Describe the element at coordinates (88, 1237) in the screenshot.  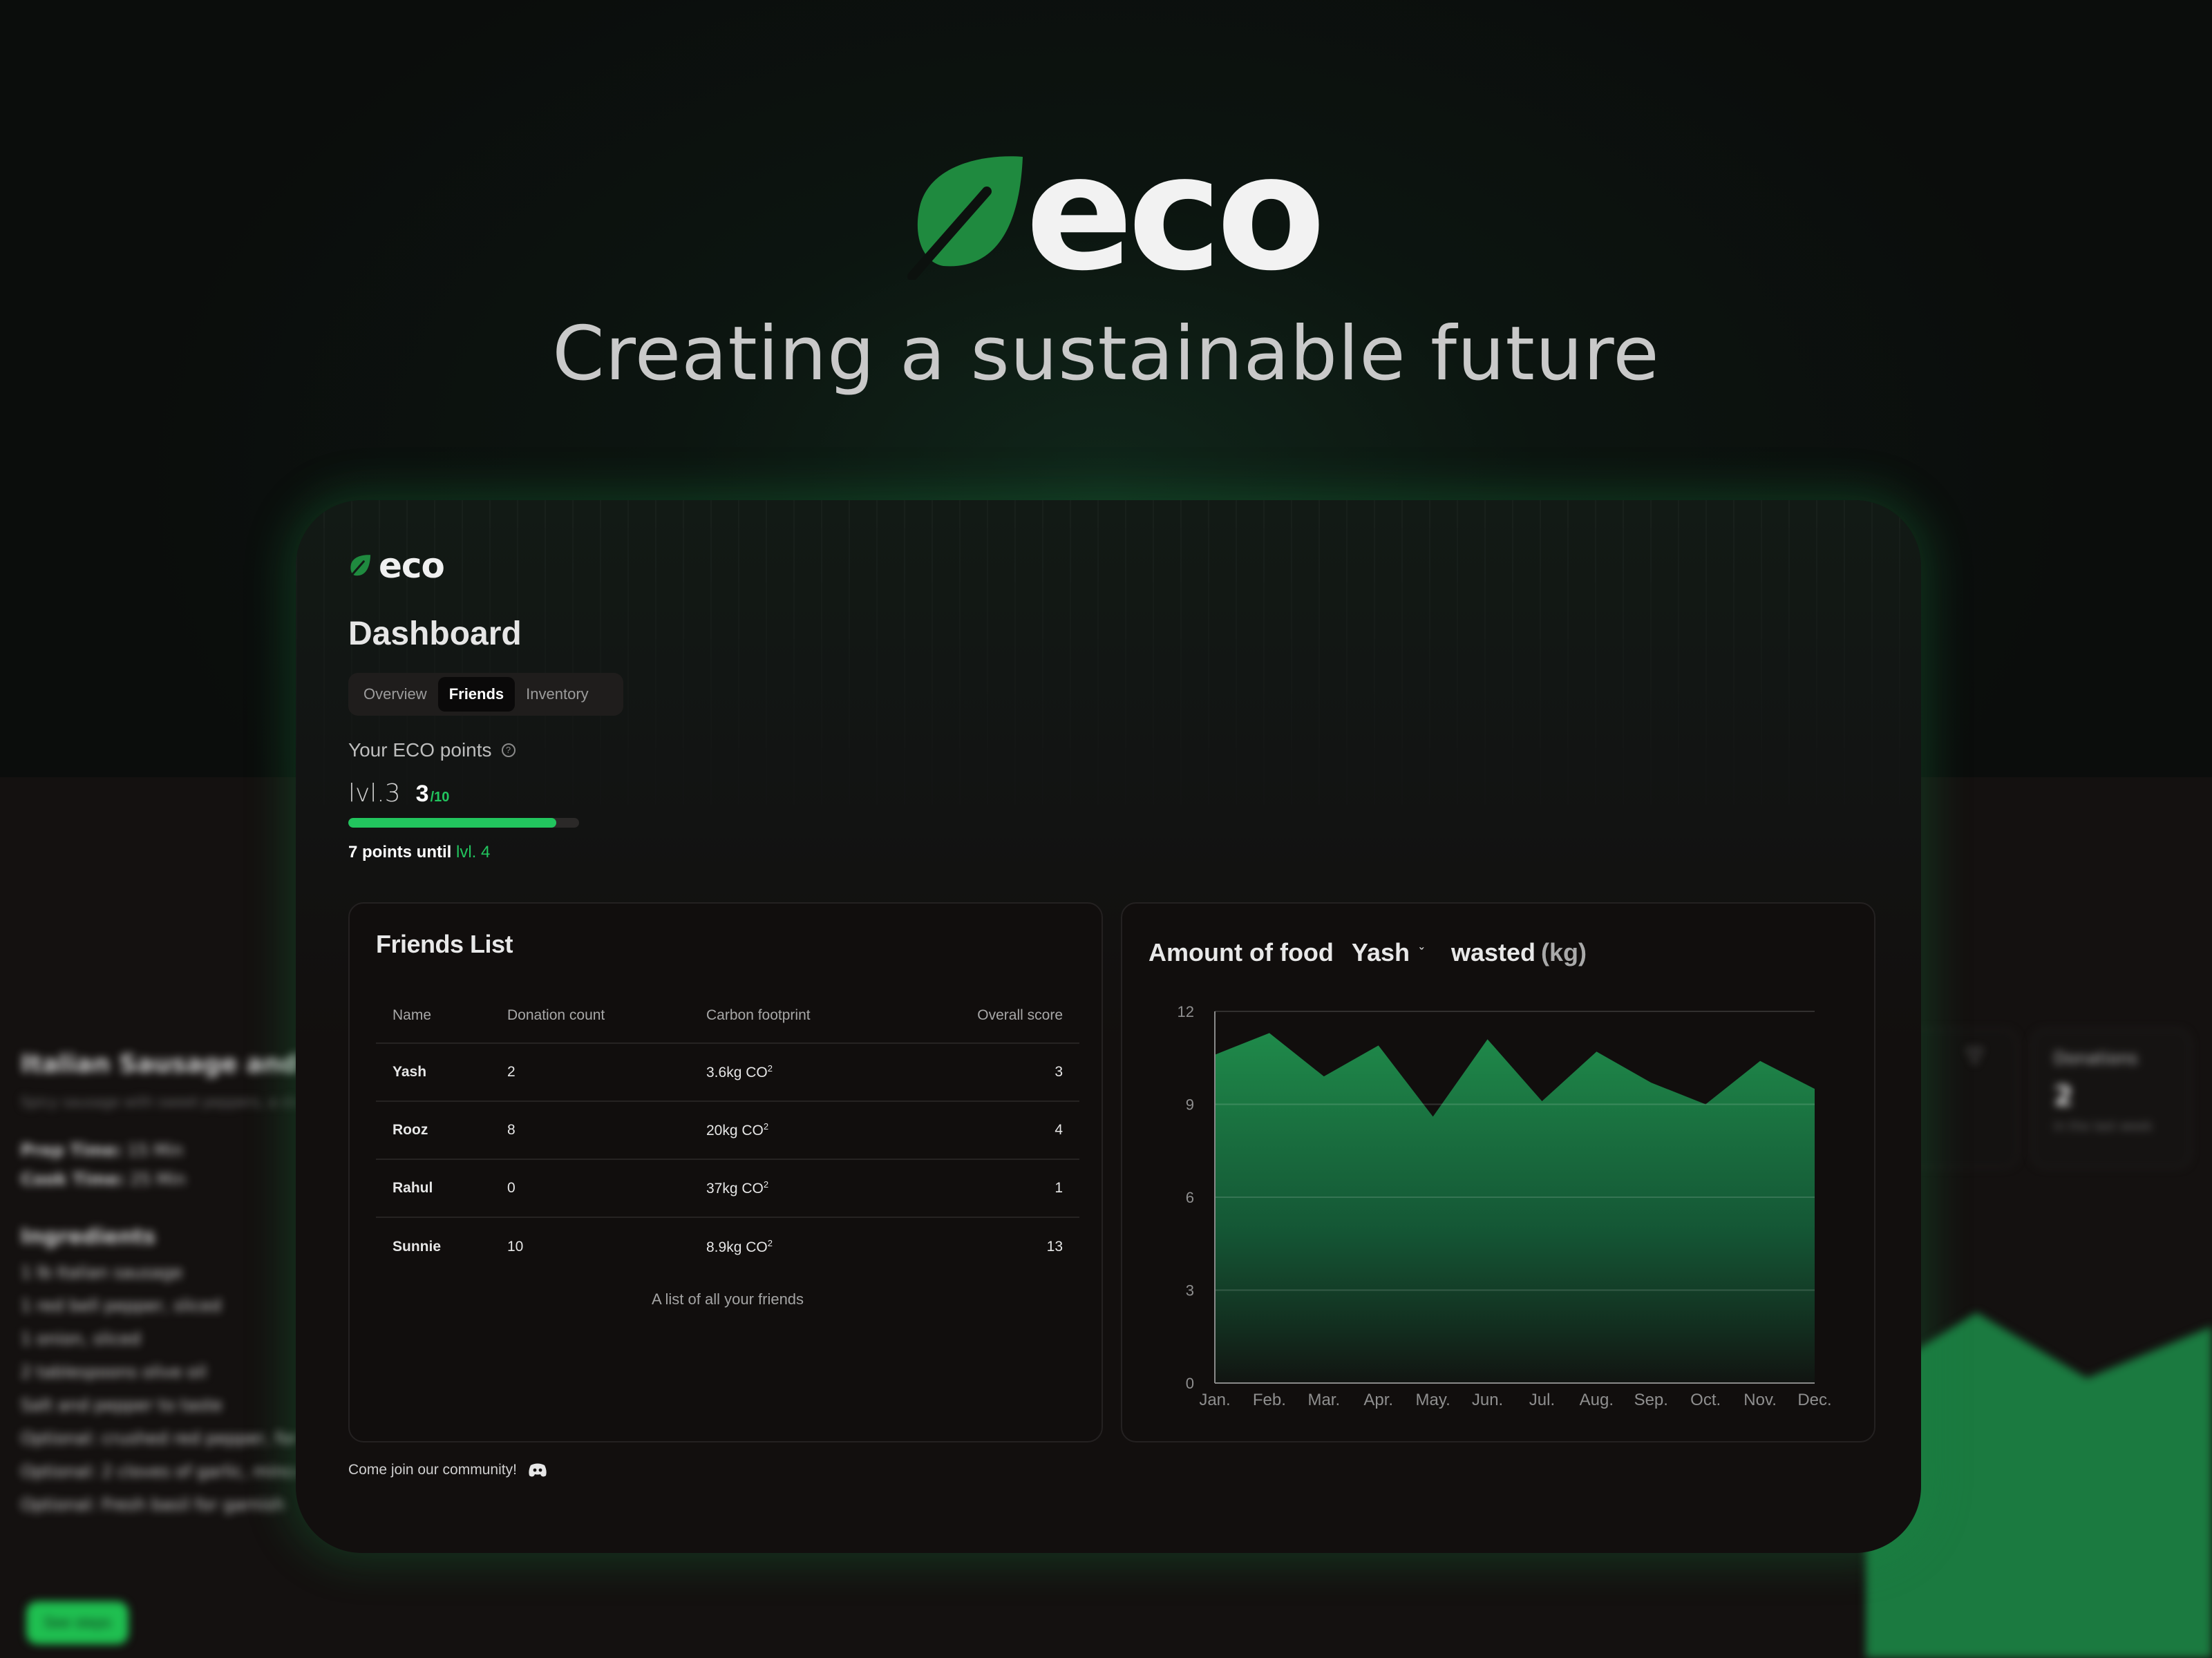
I see `recipe-ingredients-heading: Ingredients` at that location.